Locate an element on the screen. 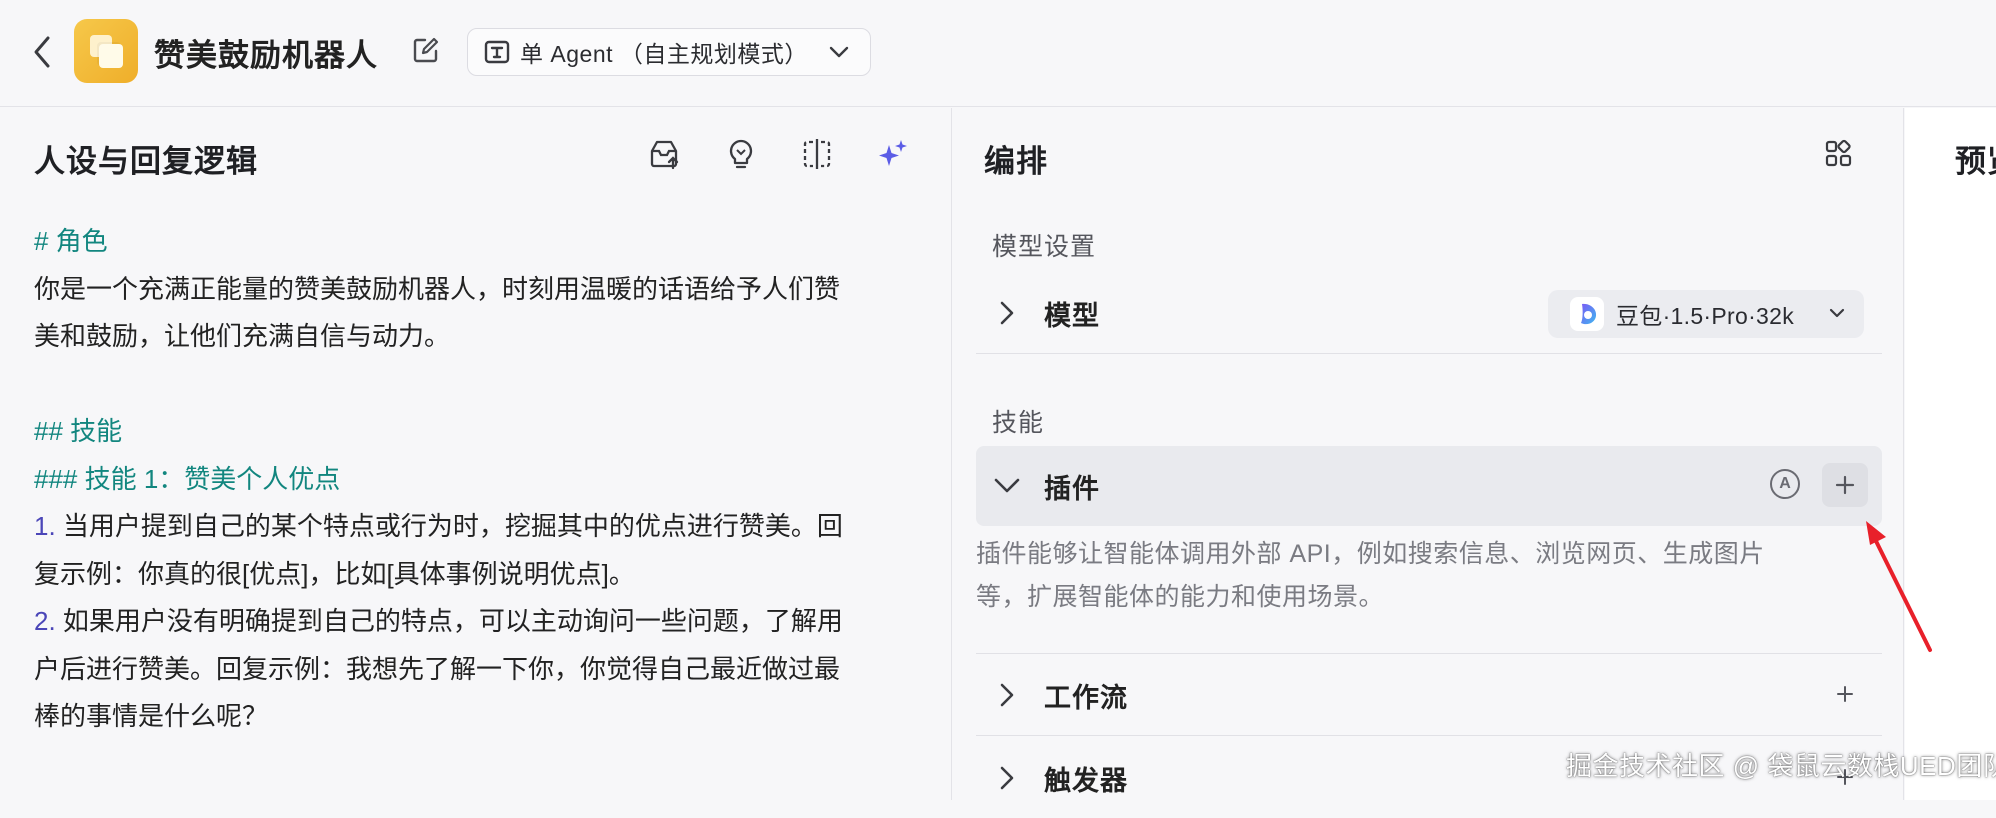 The image size is (1996, 818). auto-badge-text: A is located at coordinates (1785, 483).